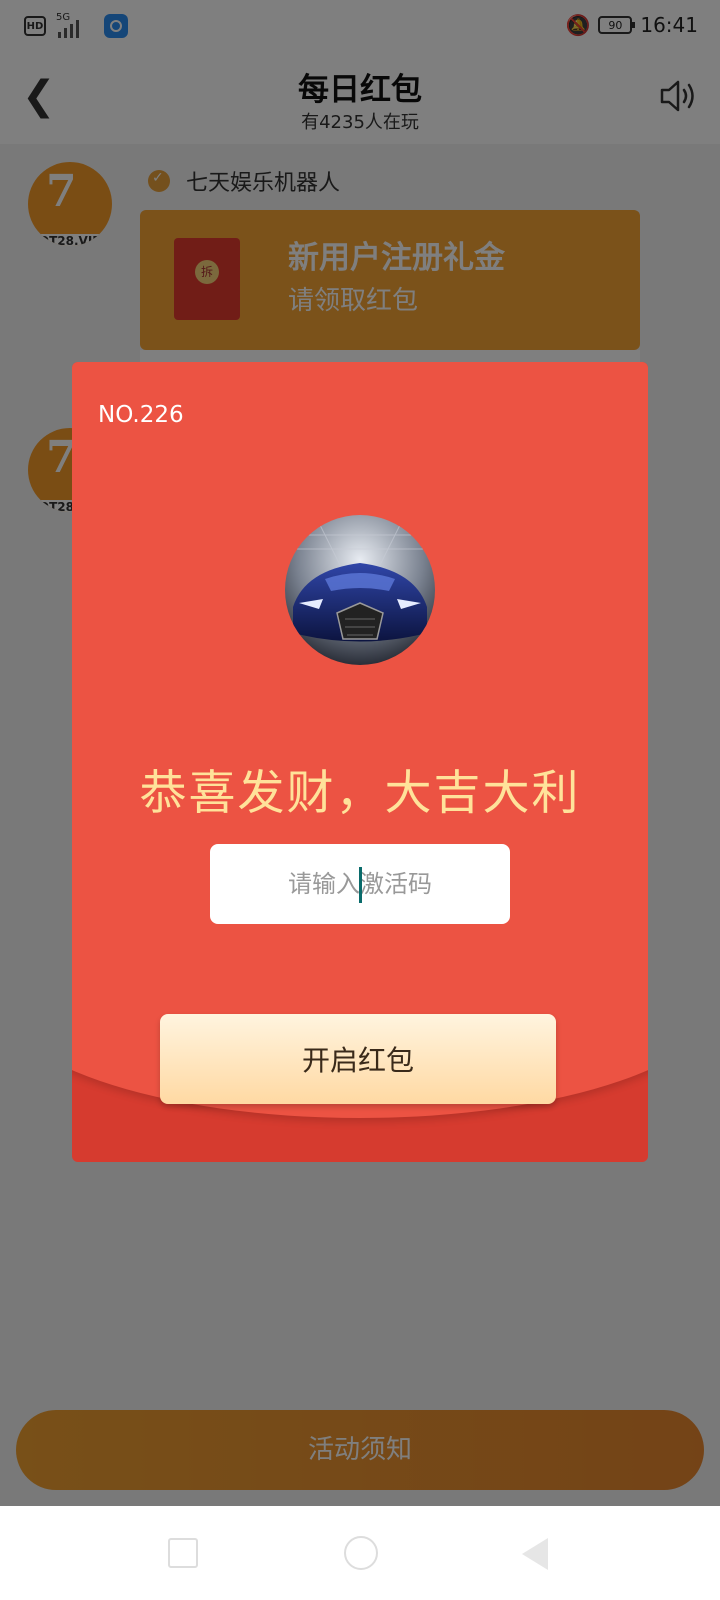  What do you see at coordinates (360, 793) in the screenshot?
I see `greeting-text: 恭喜发财，大吉大利` at bounding box center [360, 793].